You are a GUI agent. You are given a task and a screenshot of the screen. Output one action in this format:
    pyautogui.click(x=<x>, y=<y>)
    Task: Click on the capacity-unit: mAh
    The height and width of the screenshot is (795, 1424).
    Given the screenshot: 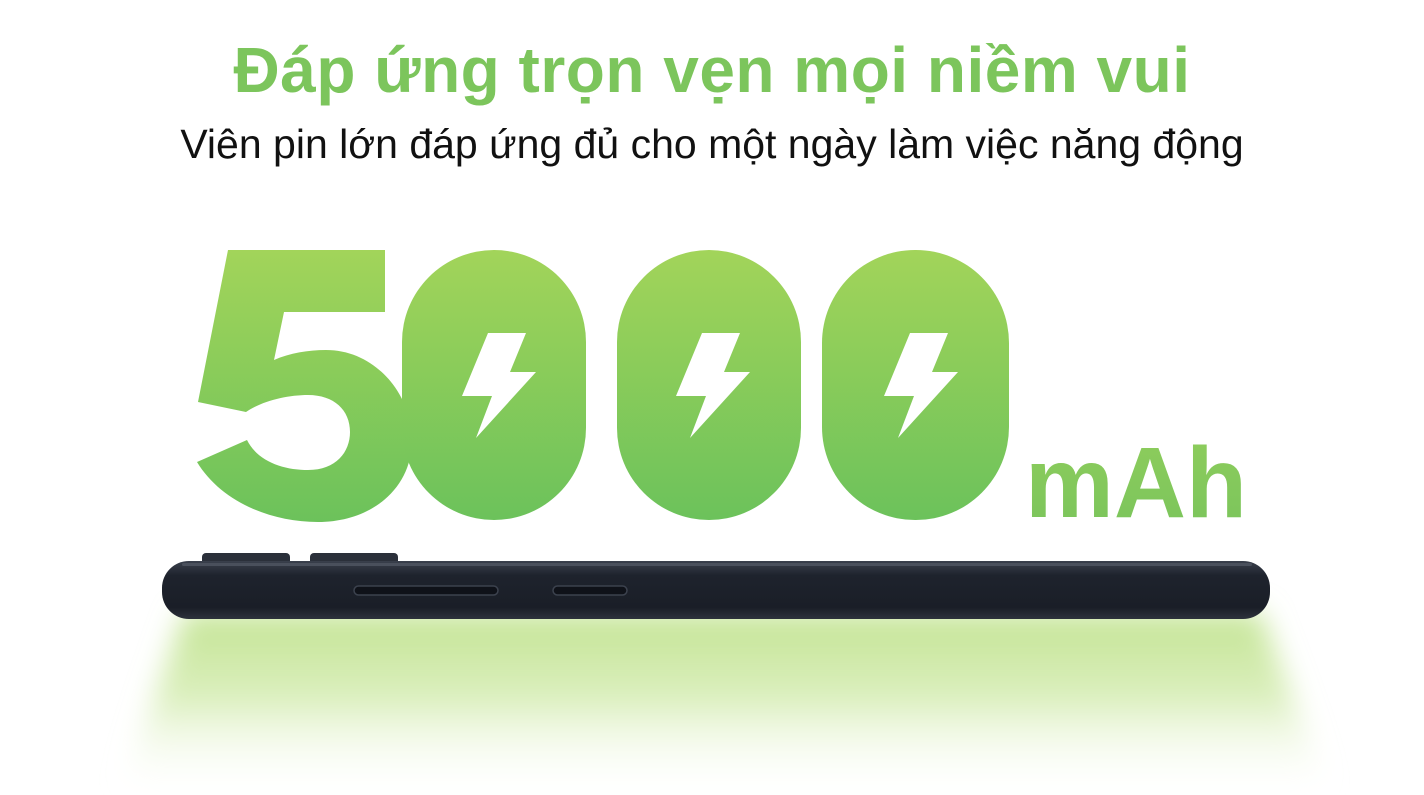 What is the action you would take?
    pyautogui.click(x=1136, y=483)
    